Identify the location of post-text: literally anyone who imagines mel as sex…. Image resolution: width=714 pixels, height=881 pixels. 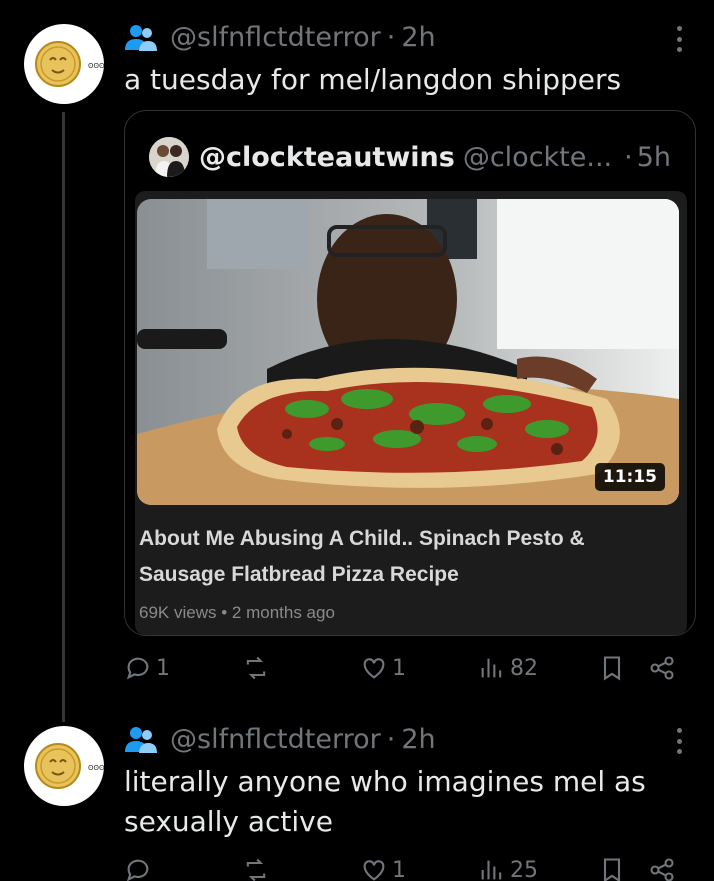
(385, 801).